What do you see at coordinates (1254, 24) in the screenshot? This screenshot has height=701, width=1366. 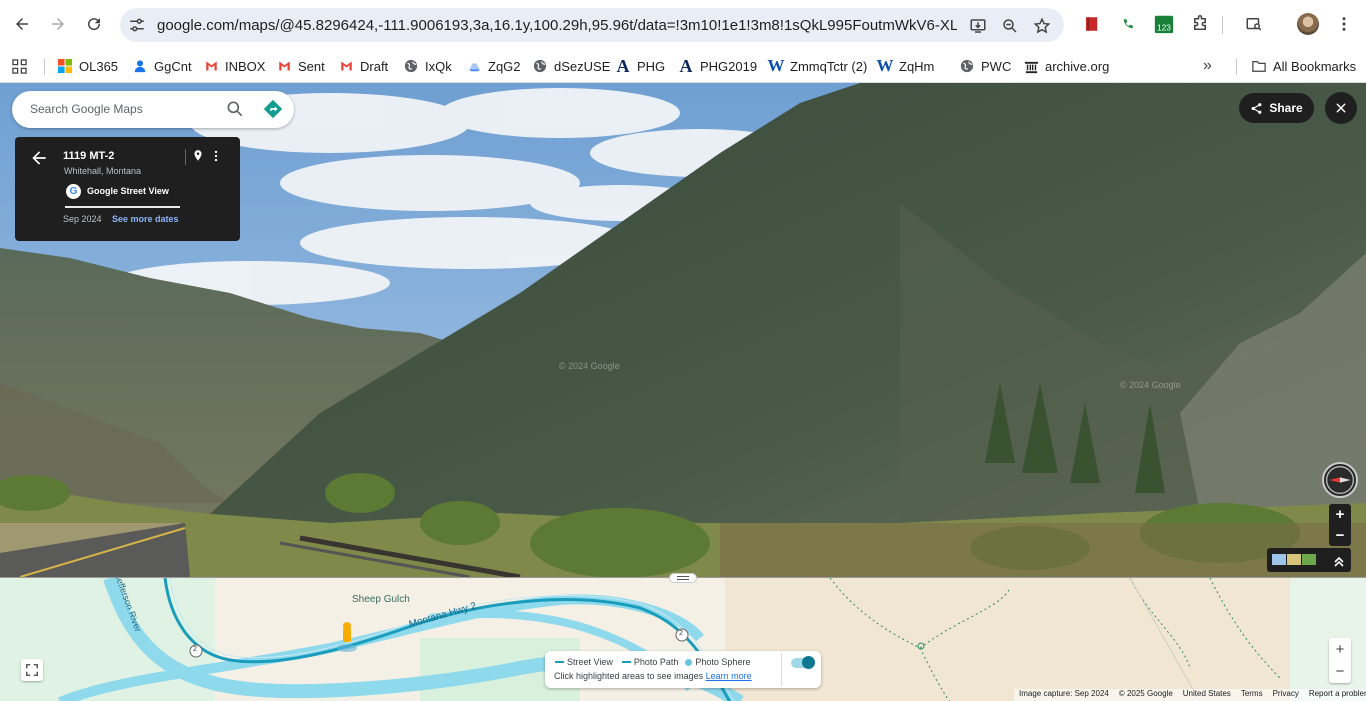 I see `tab-search-icon` at bounding box center [1254, 24].